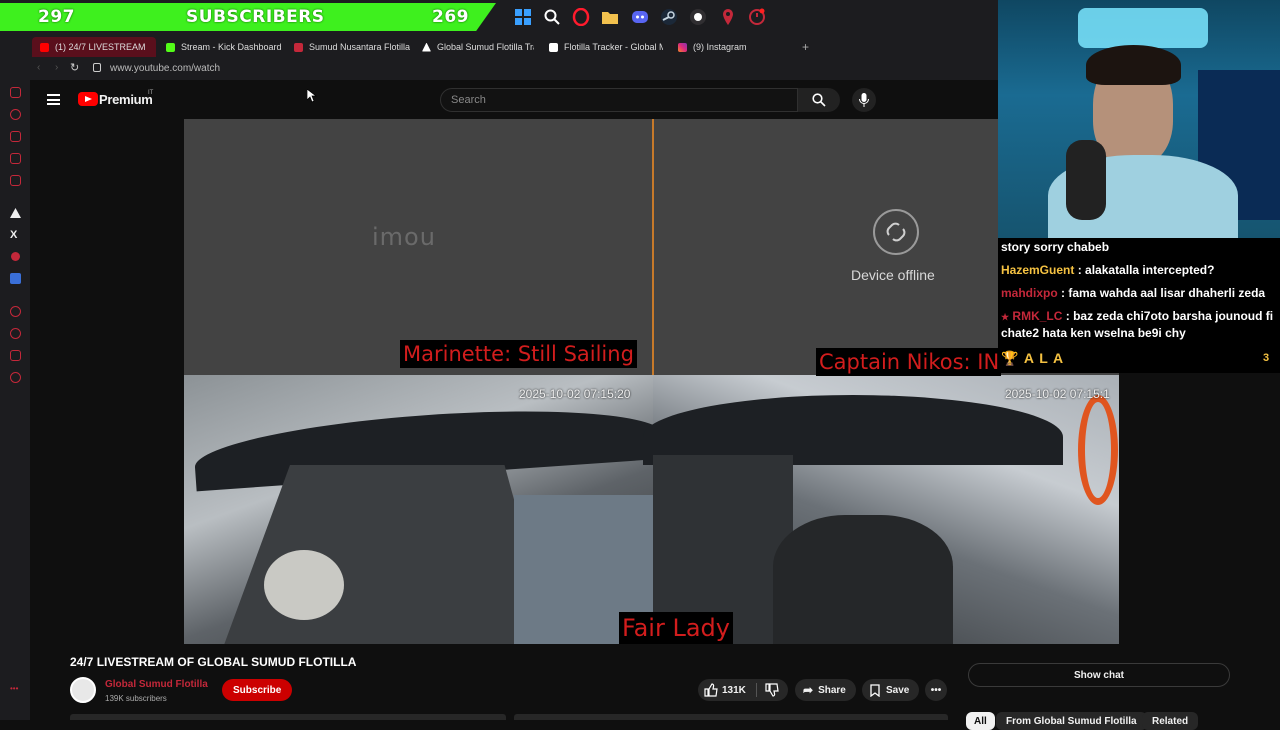 The image size is (1280, 730). I want to click on opera-icon, so click(581, 17).